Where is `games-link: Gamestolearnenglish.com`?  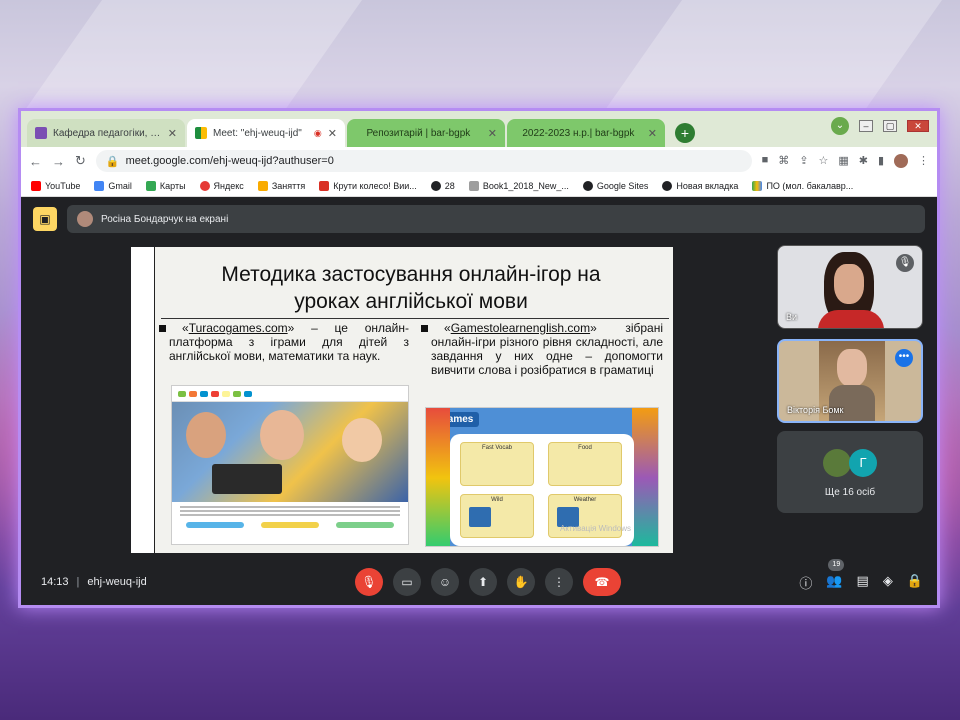 games-link: Gamestolearnenglish.com is located at coordinates (520, 328).